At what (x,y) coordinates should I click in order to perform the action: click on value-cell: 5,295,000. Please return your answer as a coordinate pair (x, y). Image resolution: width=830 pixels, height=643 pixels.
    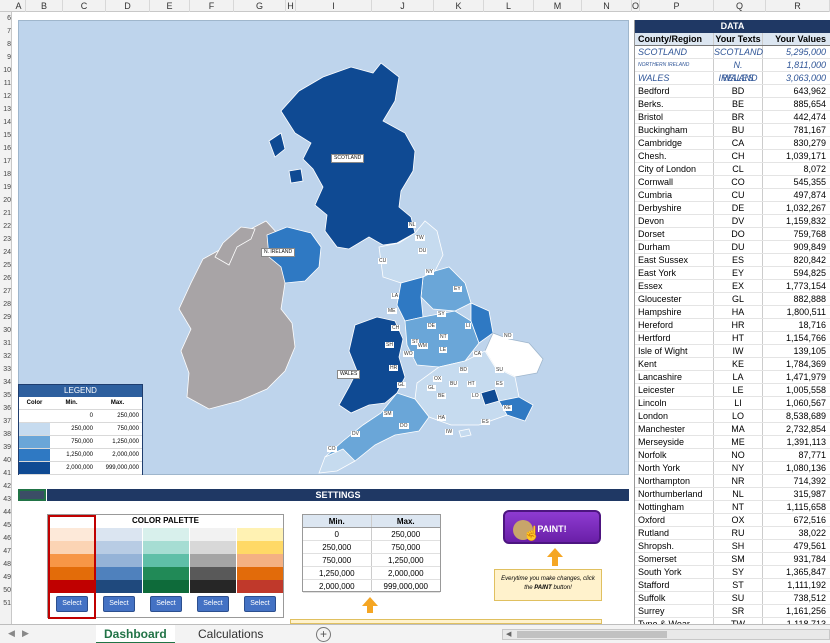
    Looking at the image, I should click on (796, 52).